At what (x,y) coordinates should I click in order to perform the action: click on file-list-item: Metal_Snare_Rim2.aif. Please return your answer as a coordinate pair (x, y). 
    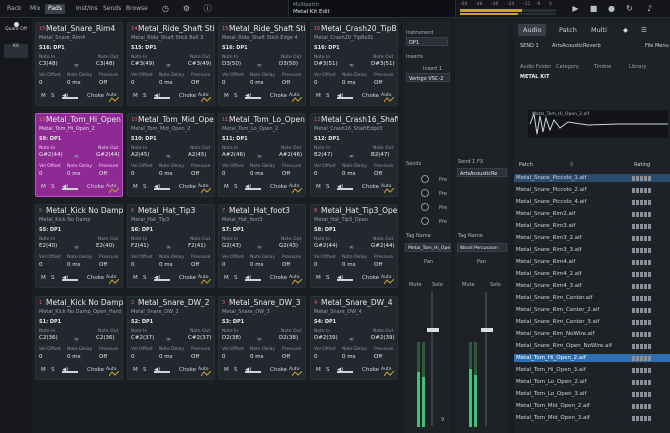
    Looking at the image, I should click on (592, 215).